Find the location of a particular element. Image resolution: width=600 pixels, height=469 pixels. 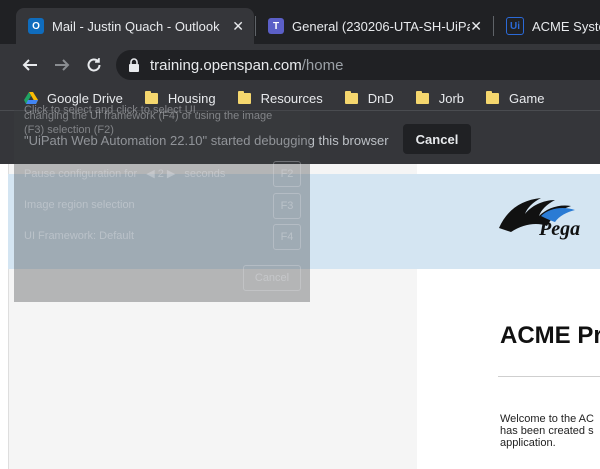

browser-toolbar: training.openspan.com/home is located at coordinates (300, 65).